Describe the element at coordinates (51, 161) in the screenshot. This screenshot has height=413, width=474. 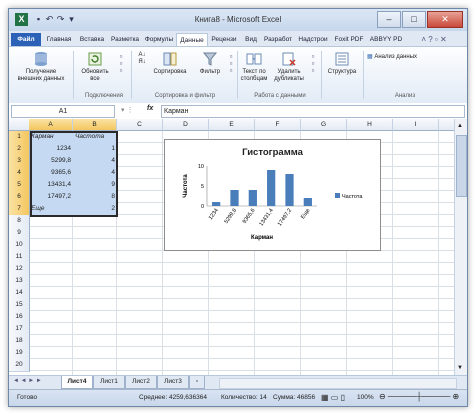
I see `bin-cell: 5299,8` at that location.